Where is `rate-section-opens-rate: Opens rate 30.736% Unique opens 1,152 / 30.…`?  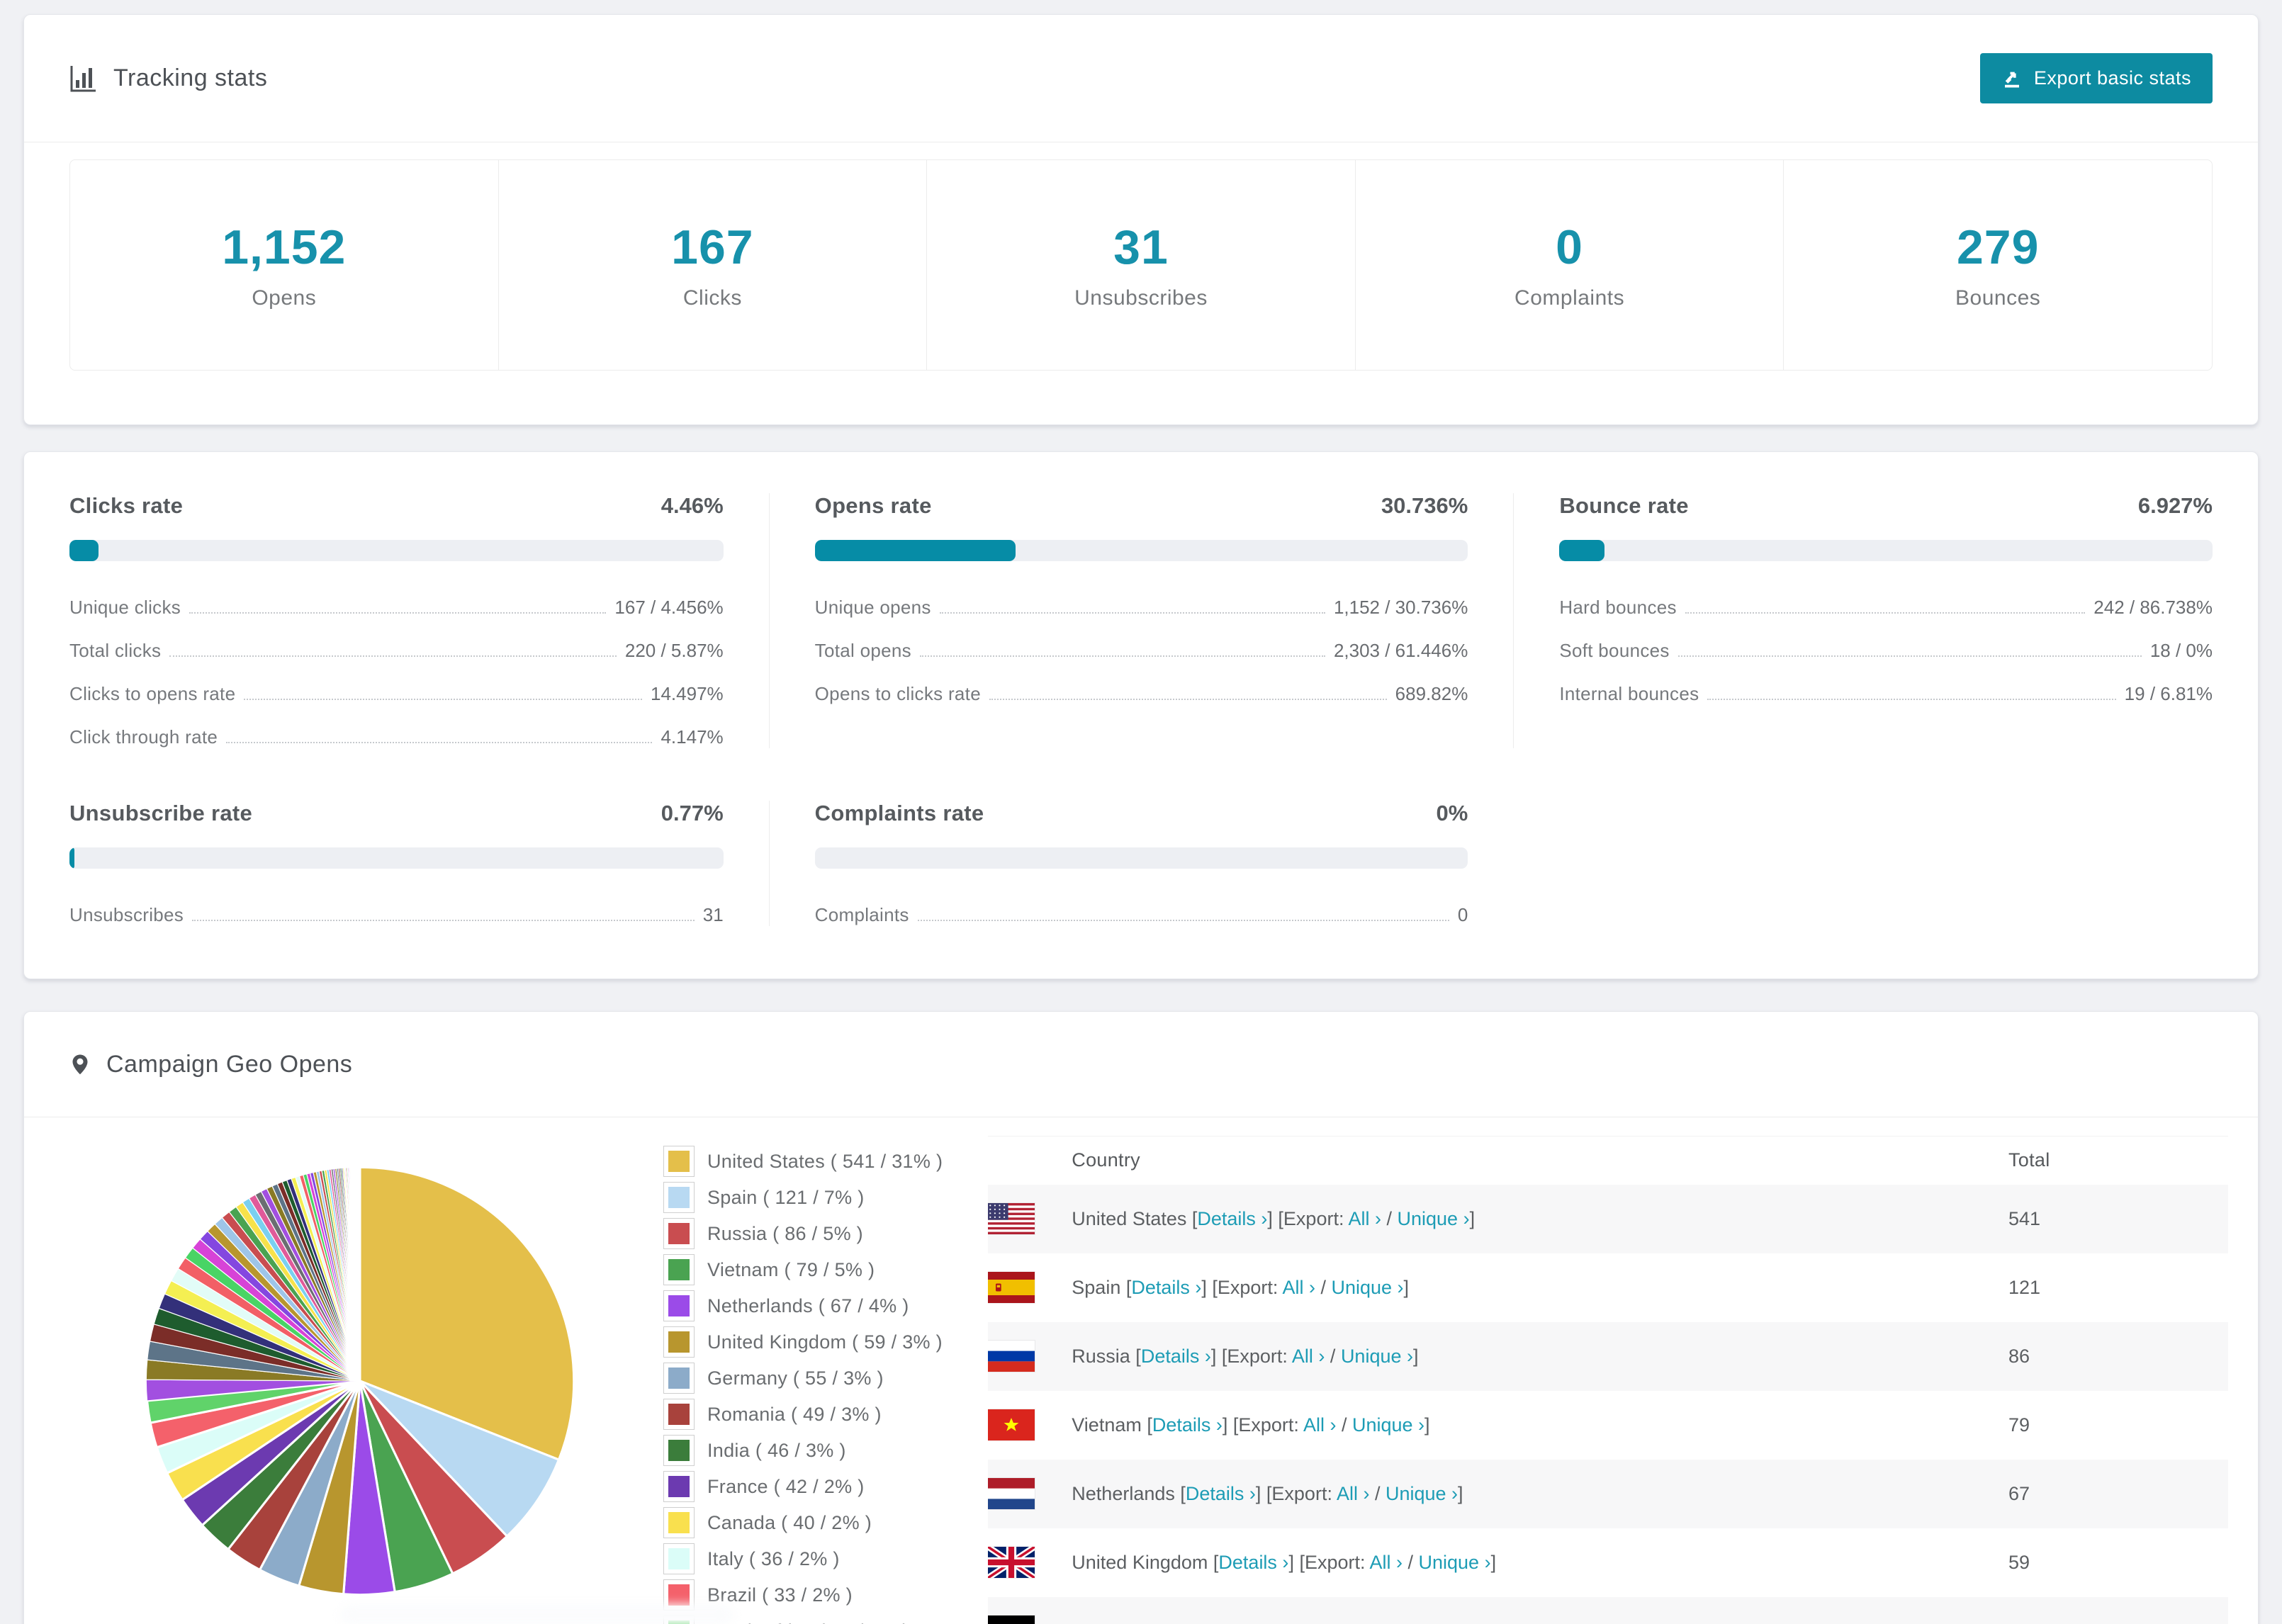
rate-section-opens-rate: Opens rate 30.736% Unique opens 1,152 / 30.… is located at coordinates (1141, 620).